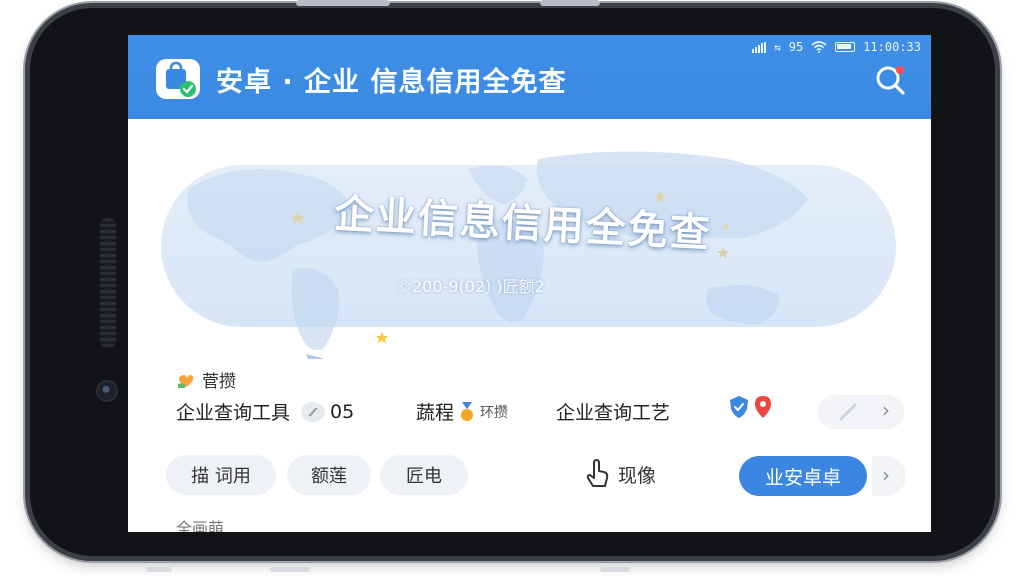  I want to click on search-icon, so click(890, 80).